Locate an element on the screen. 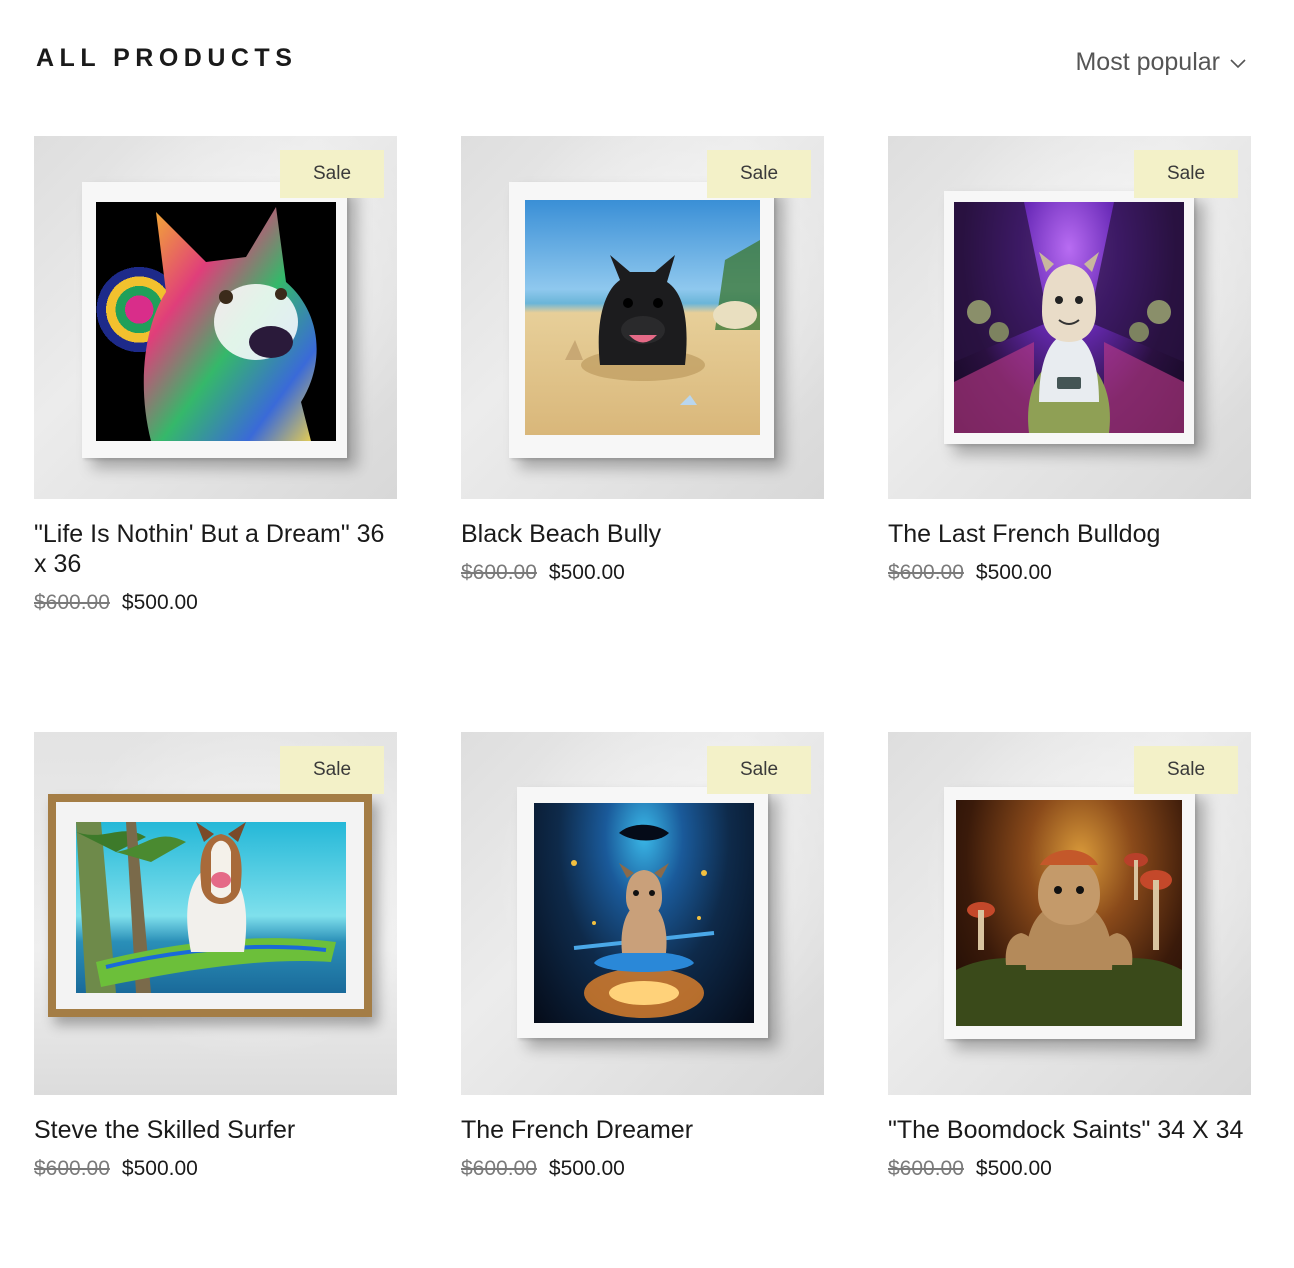 This screenshot has width=1294, height=1268. sort-label: Most popular is located at coordinates (1147, 62).